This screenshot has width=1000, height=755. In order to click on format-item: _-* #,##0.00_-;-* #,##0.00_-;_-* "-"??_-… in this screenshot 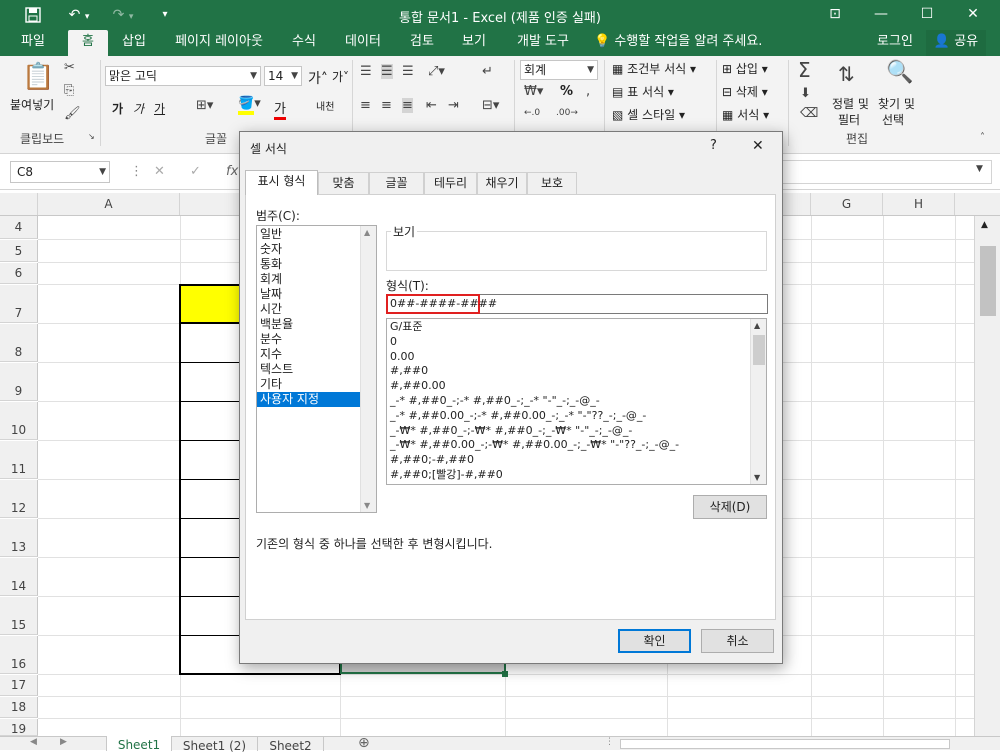, I will do `click(567, 416)`.